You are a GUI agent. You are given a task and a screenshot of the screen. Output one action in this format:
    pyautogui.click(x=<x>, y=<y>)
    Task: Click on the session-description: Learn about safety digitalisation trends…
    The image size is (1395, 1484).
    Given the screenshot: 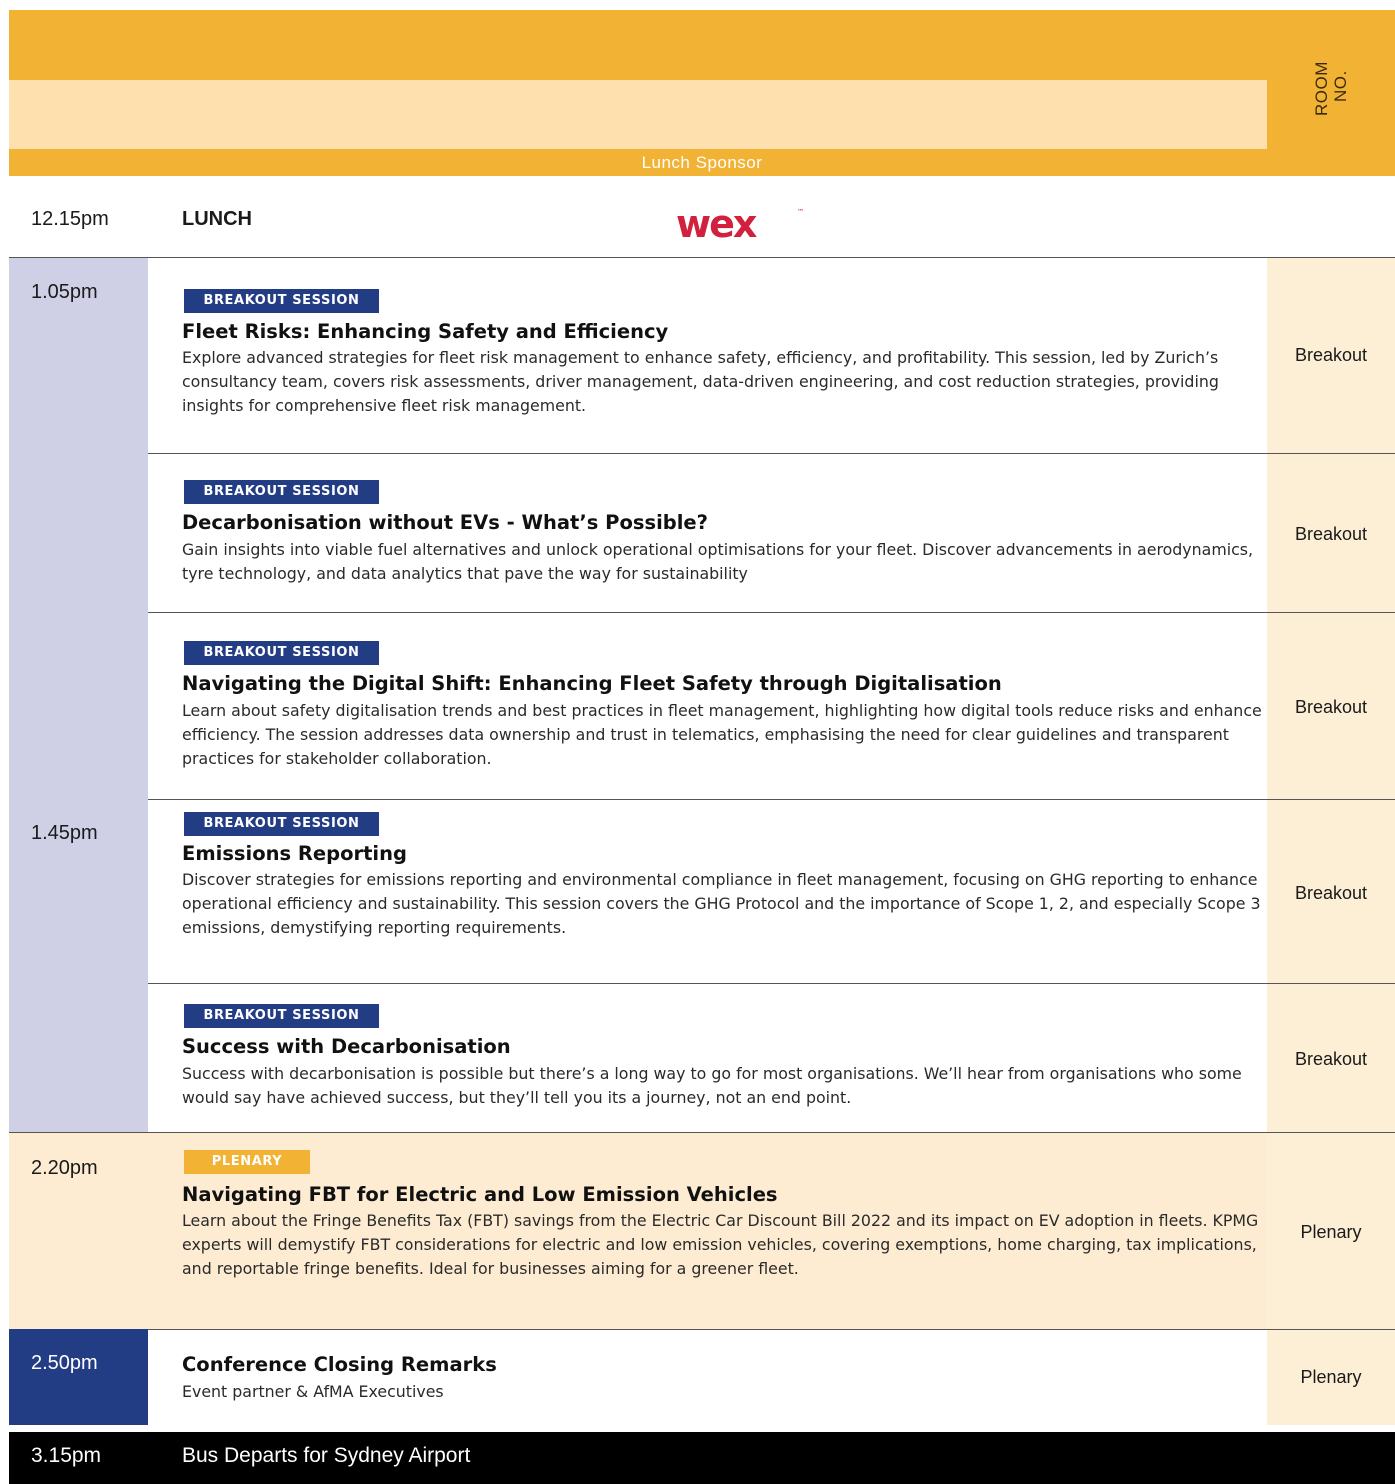 What is the action you would take?
    pyautogui.click(x=722, y=734)
    